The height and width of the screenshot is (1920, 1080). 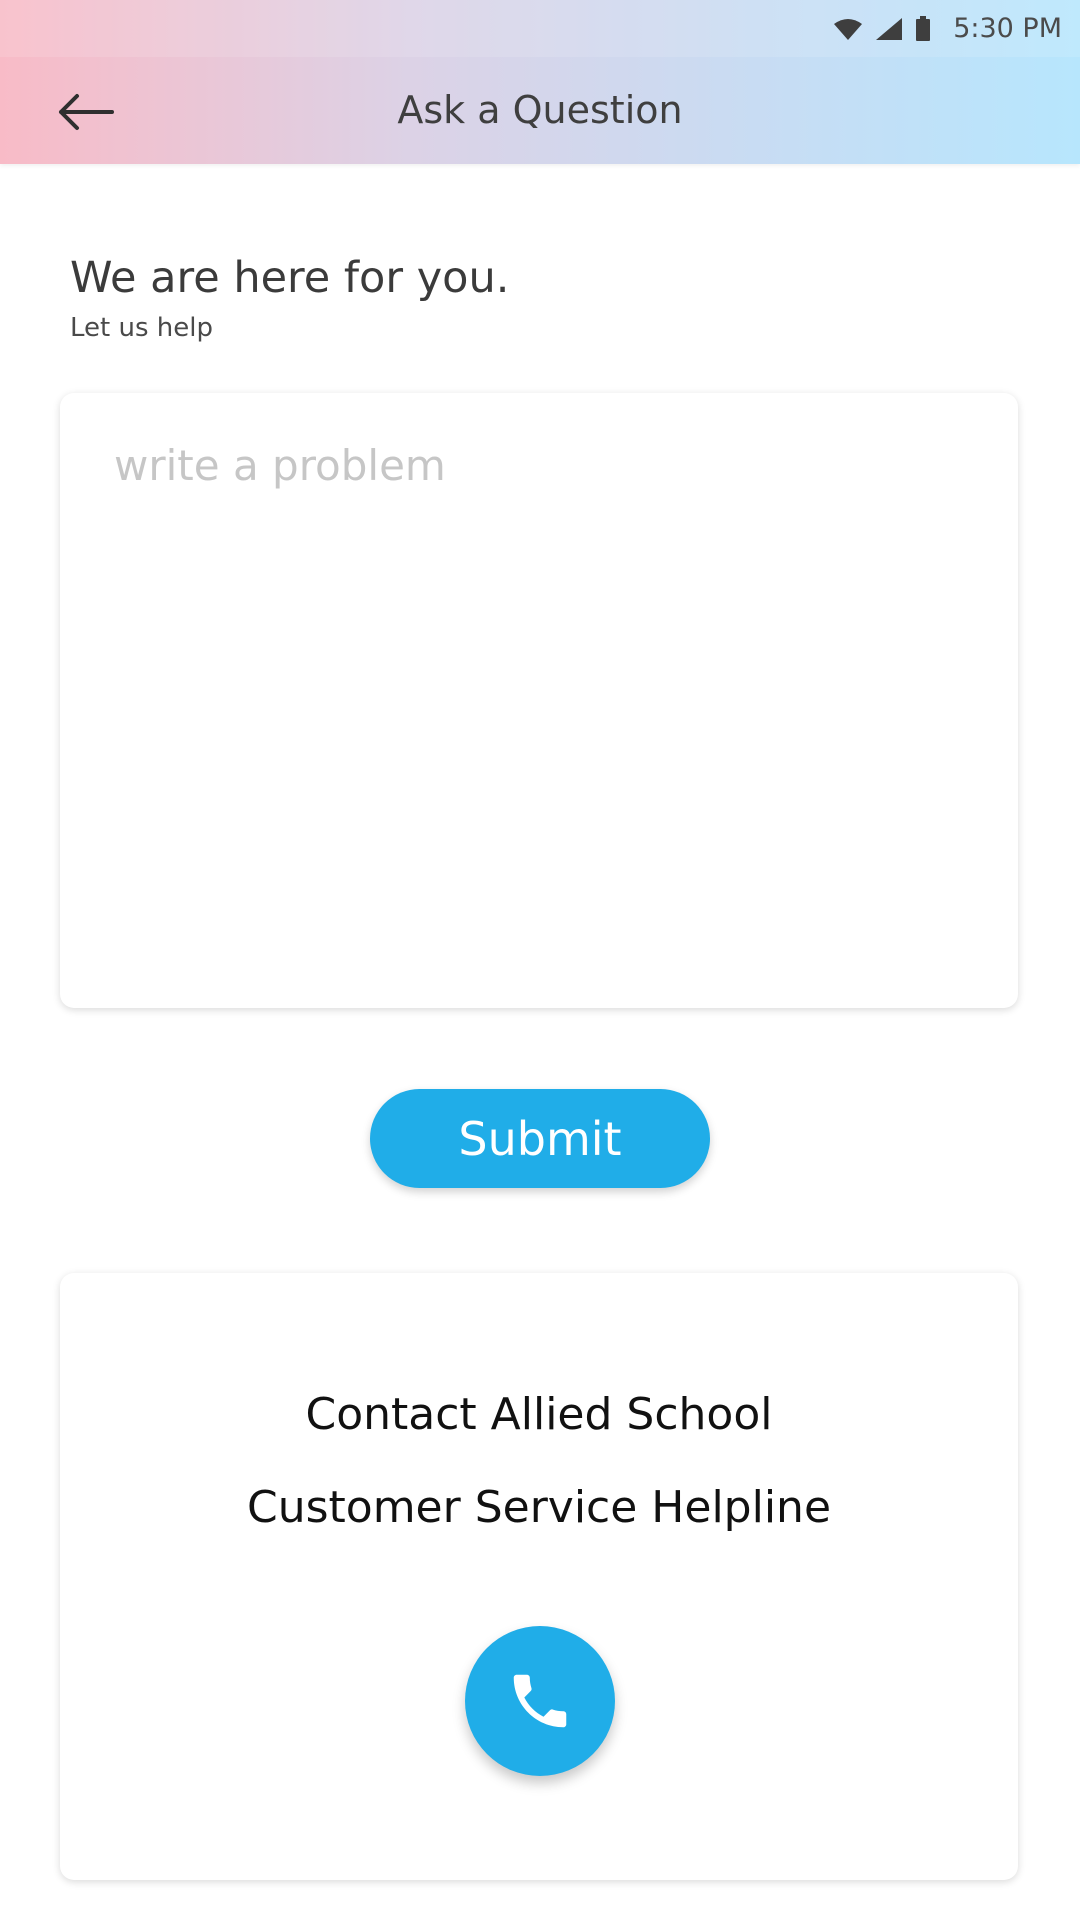 I want to click on intro-subheading: Let us help, so click(x=141, y=328).